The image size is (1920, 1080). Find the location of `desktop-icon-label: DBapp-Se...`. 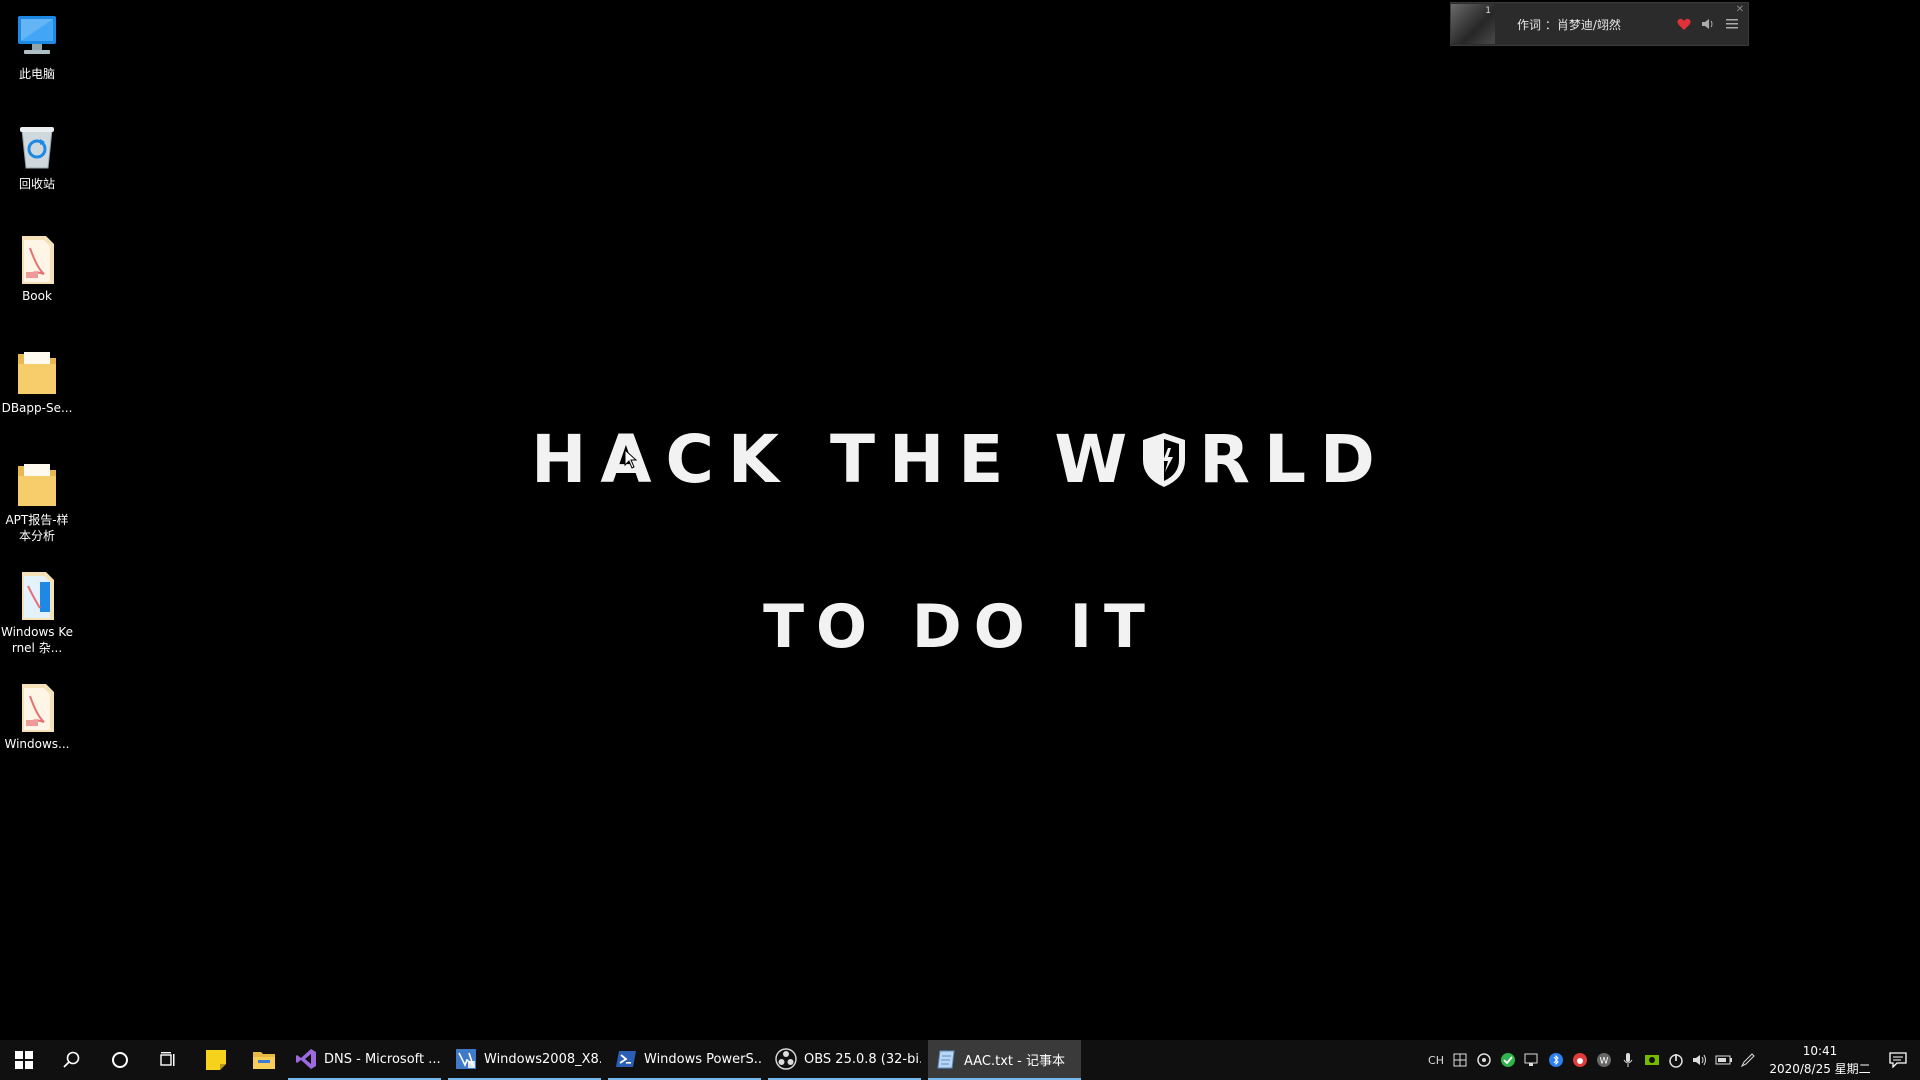

desktop-icon-label: DBapp-Se... is located at coordinates (37, 408).